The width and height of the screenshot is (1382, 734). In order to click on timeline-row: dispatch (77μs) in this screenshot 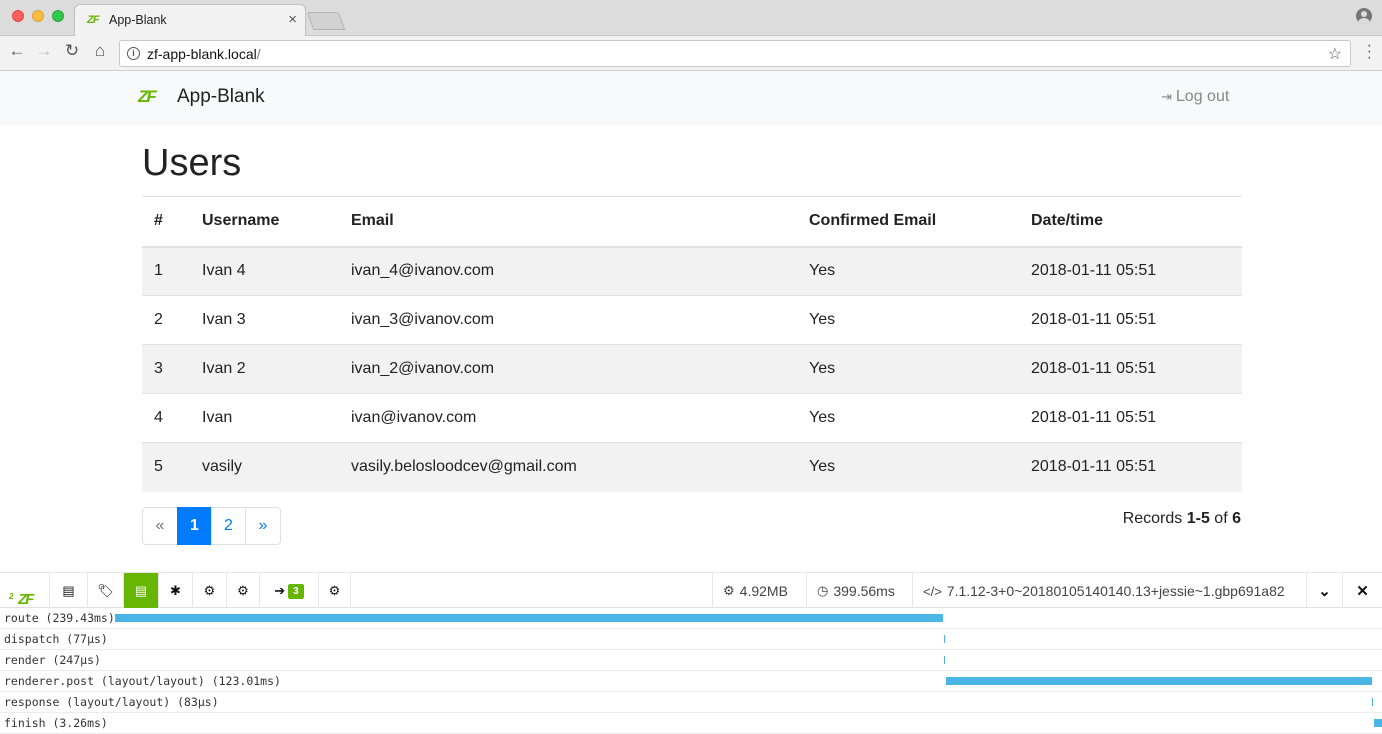, I will do `click(691, 639)`.